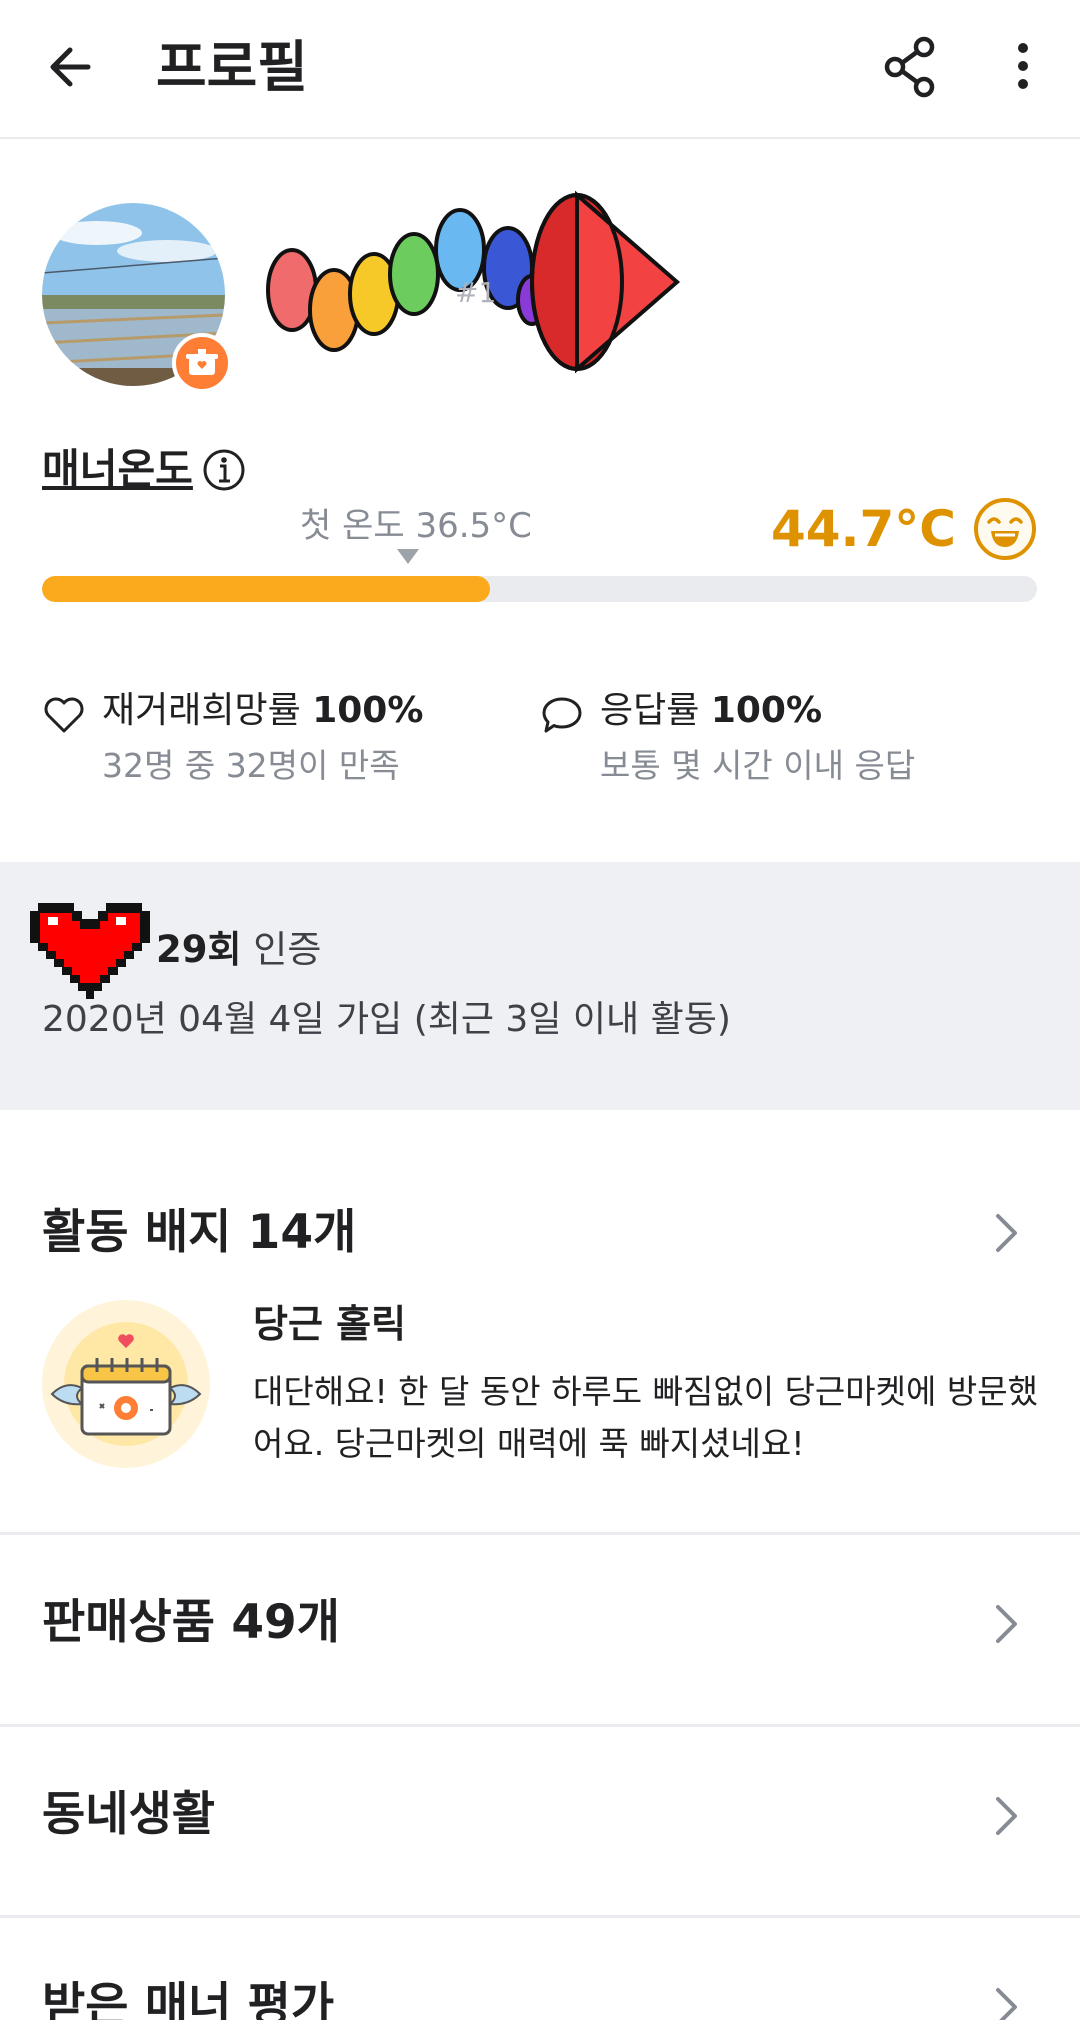 This screenshot has height=2020, width=1080. Describe the element at coordinates (188, 1999) in the screenshot. I see `manner-reviews-title: 받은 매너 평가` at that location.